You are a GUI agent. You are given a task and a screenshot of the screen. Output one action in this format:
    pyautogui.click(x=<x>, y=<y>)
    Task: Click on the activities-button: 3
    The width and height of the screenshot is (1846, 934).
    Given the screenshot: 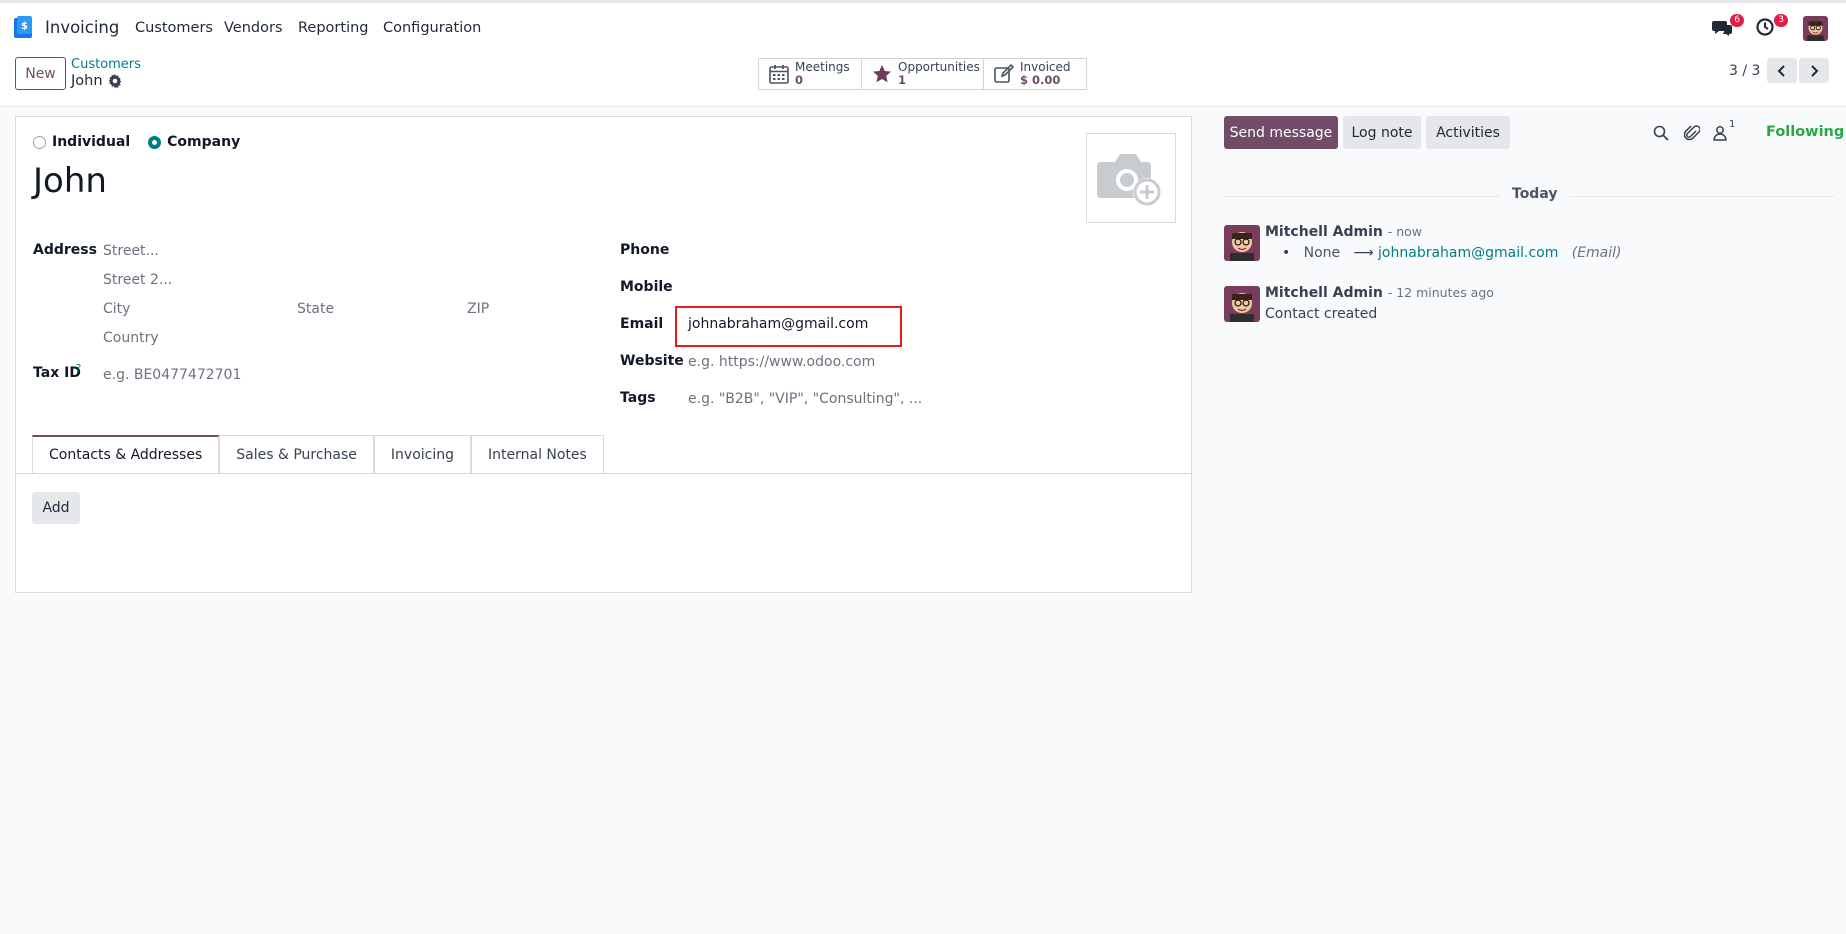 What is the action you would take?
    pyautogui.click(x=1772, y=26)
    